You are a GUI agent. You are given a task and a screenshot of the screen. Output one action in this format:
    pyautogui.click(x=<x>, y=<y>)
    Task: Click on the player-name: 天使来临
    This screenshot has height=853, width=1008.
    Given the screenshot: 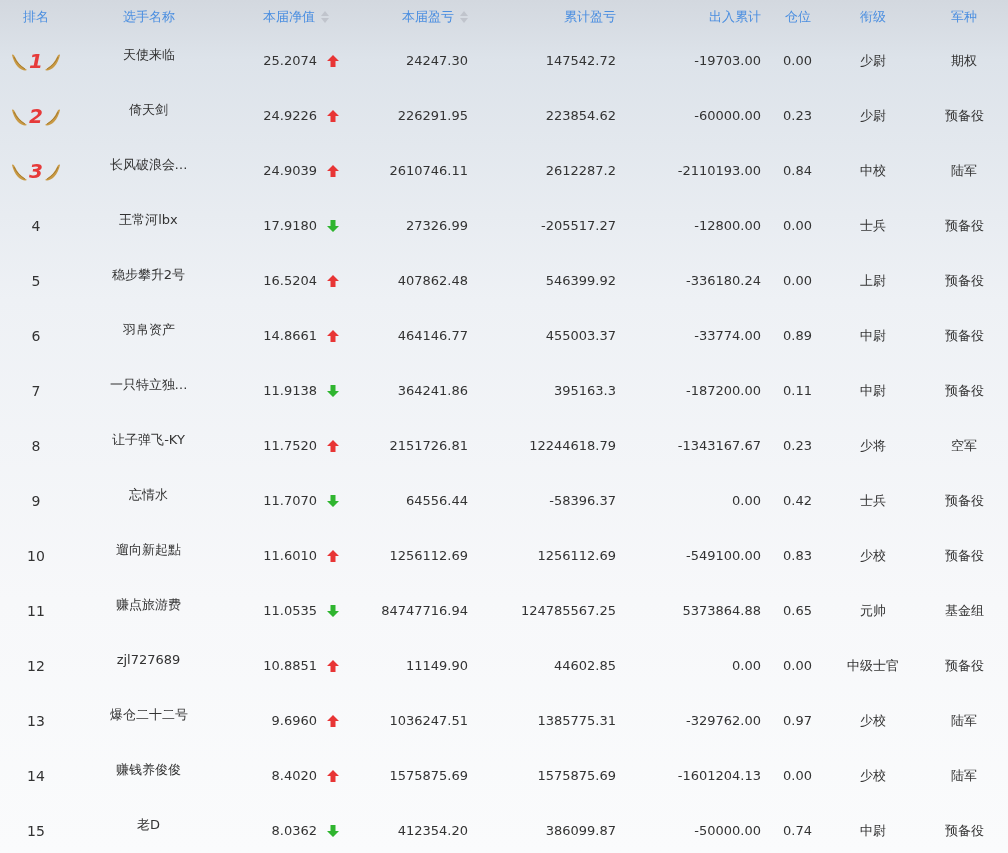 What is the action you would take?
    pyautogui.click(x=148, y=54)
    